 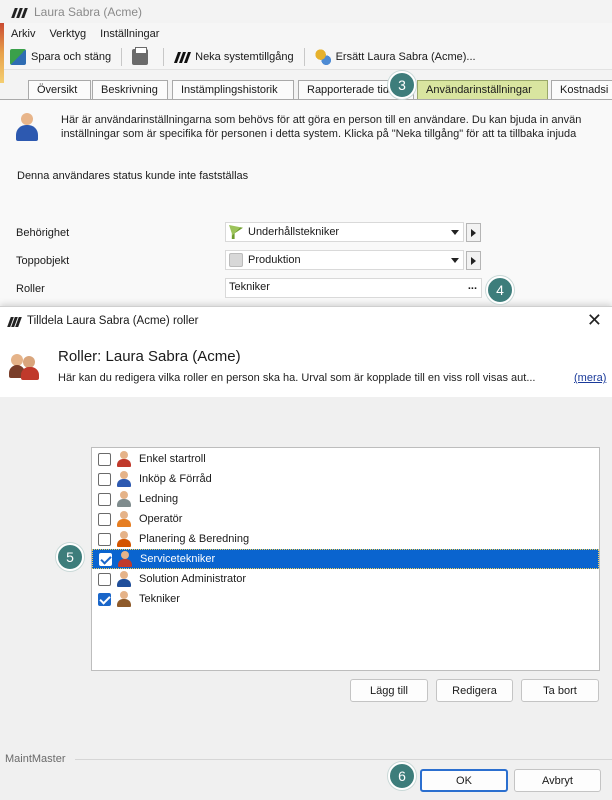 I want to click on footer-label: MaintMaster, so click(x=35, y=759).